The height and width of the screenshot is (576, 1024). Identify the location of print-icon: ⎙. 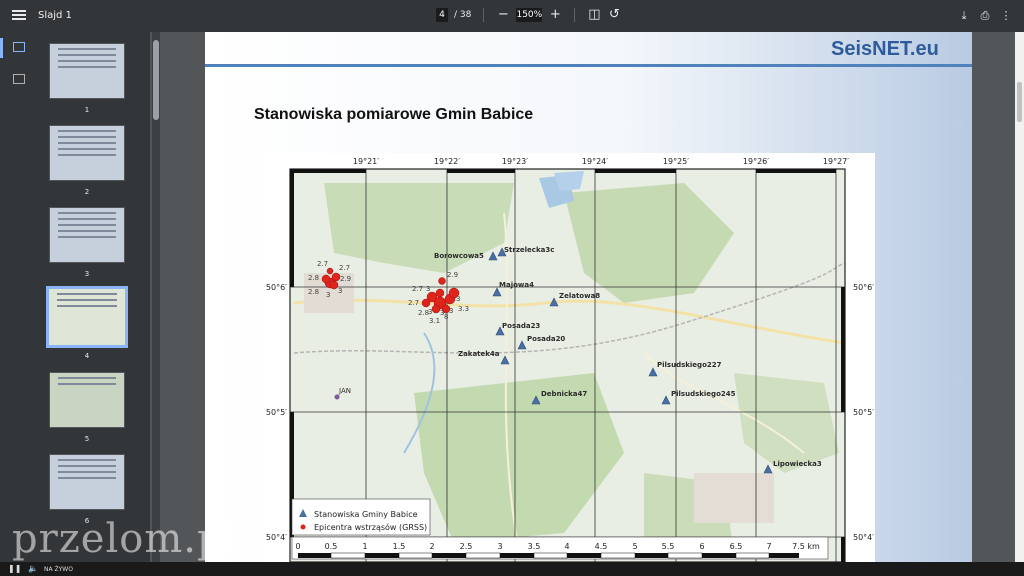
(985, 16).